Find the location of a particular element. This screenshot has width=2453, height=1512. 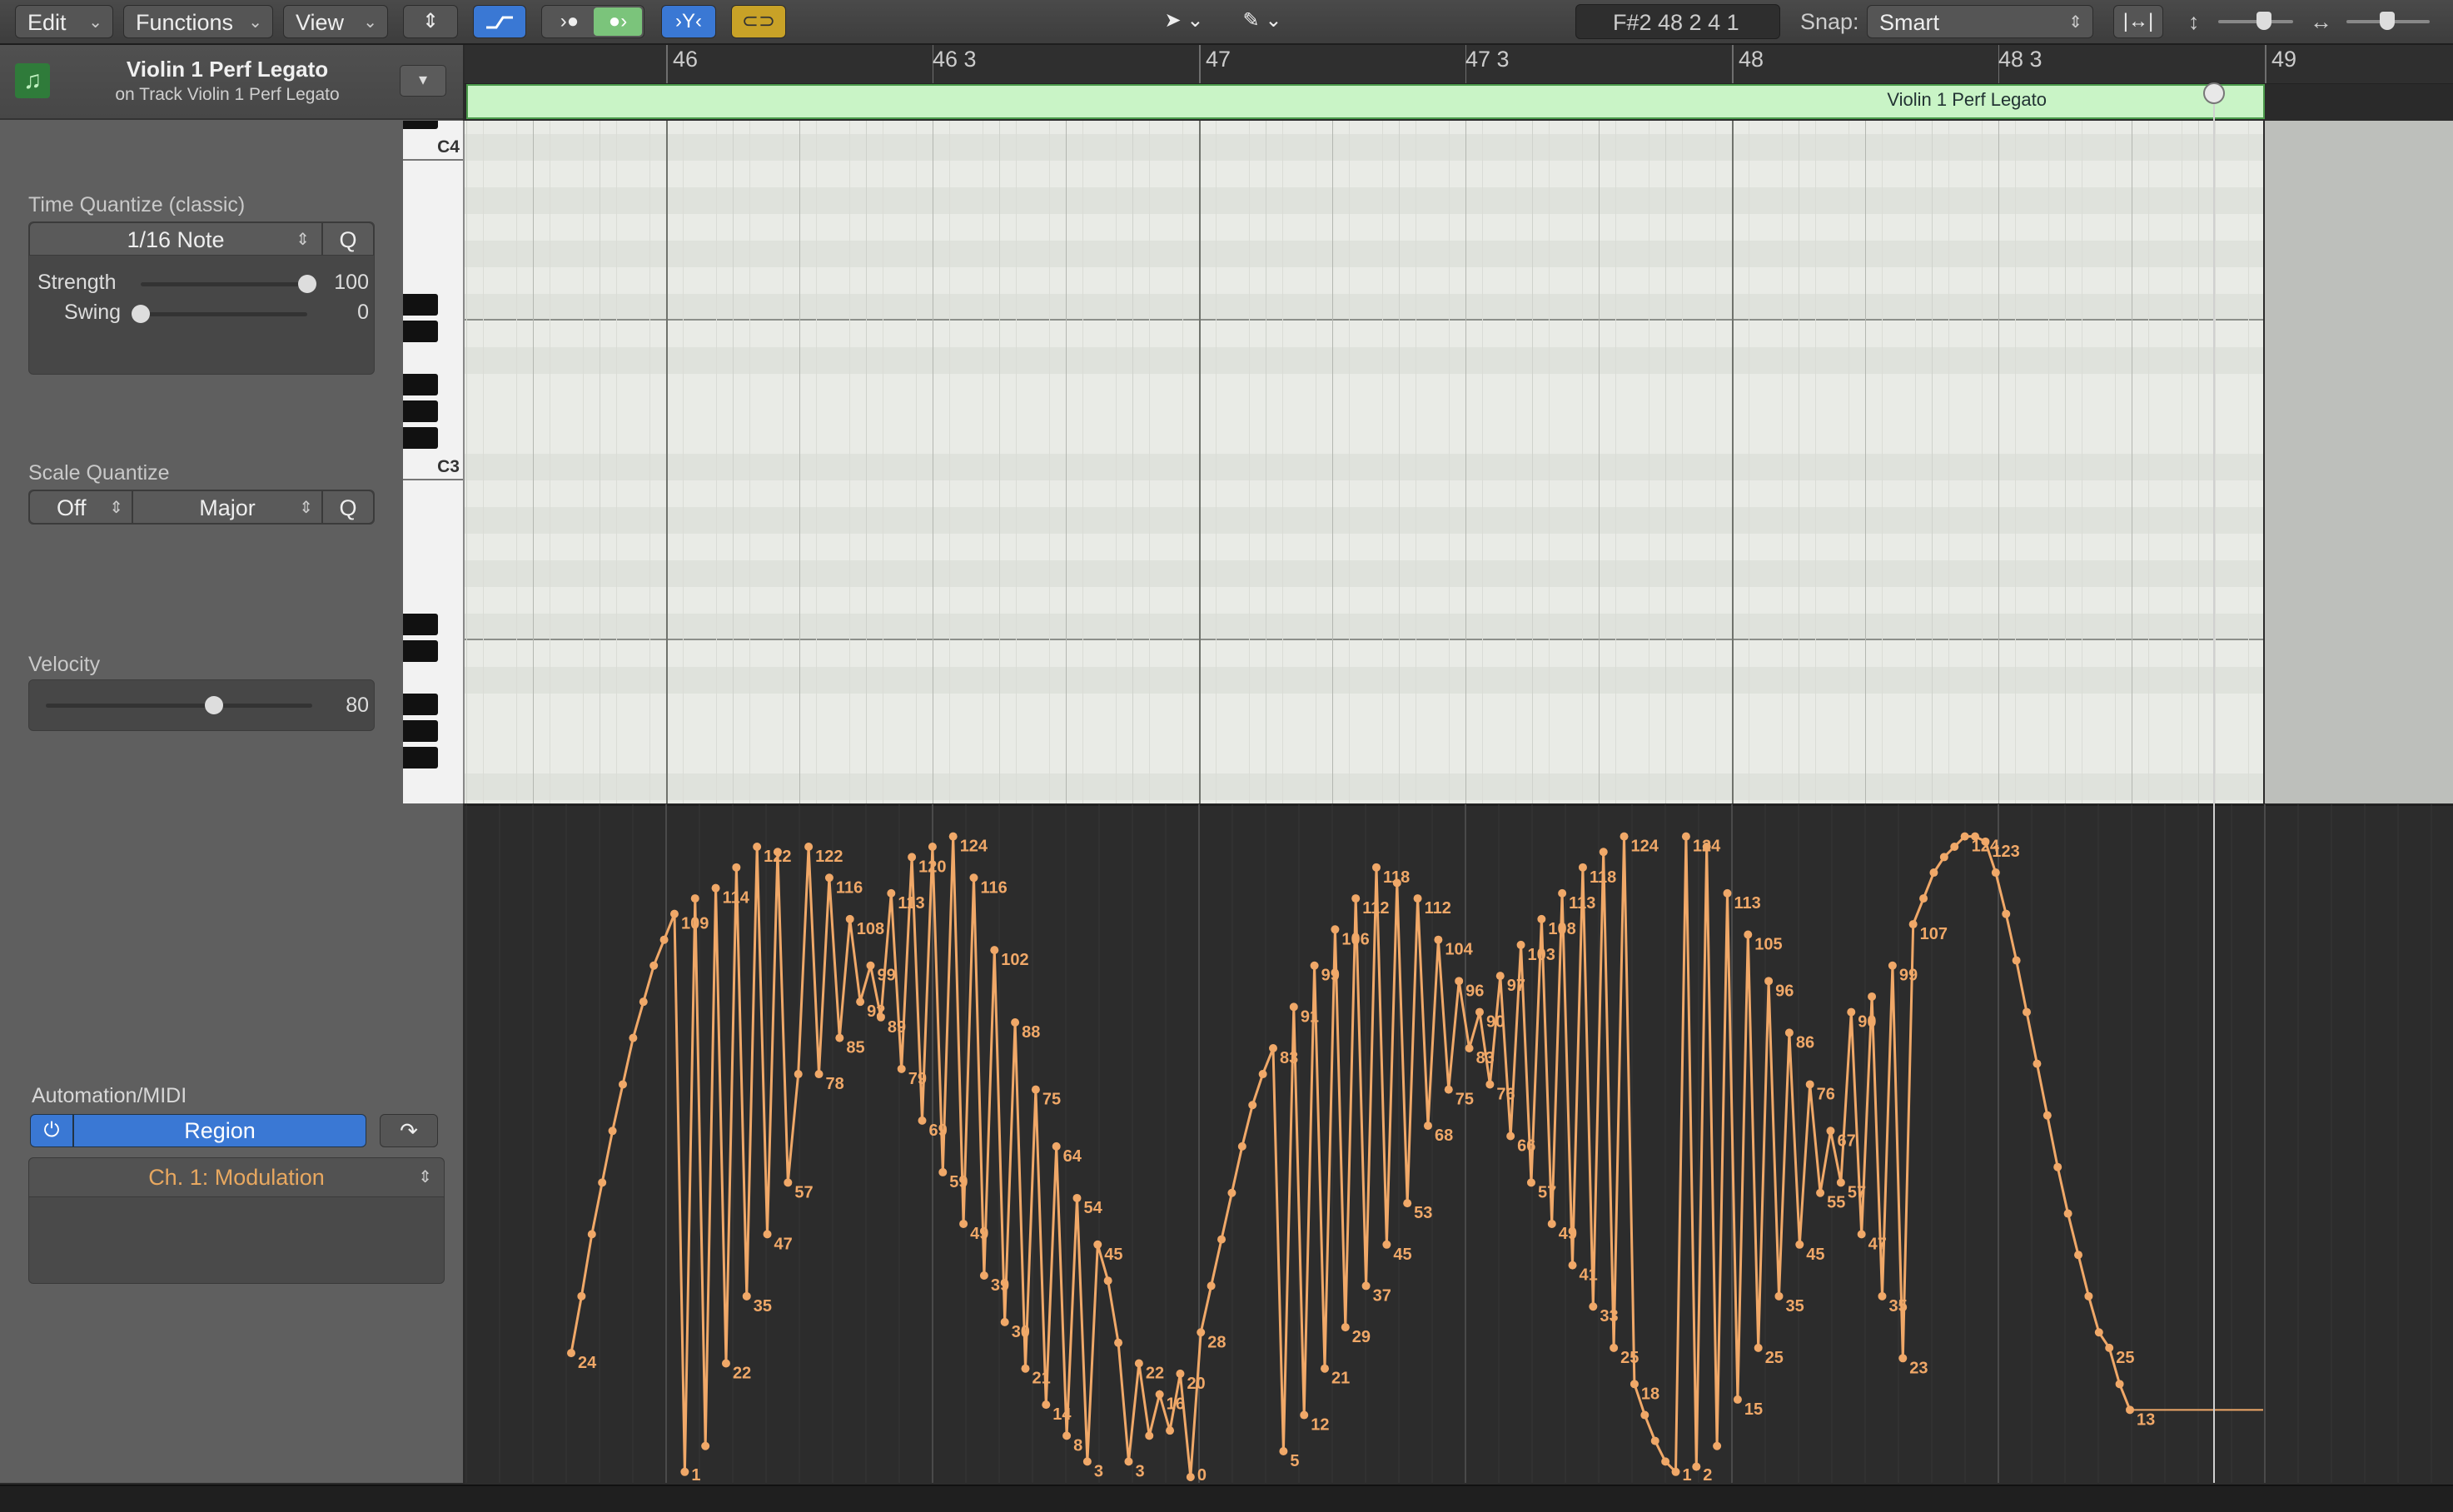

strength-knob is located at coordinates (307, 284).